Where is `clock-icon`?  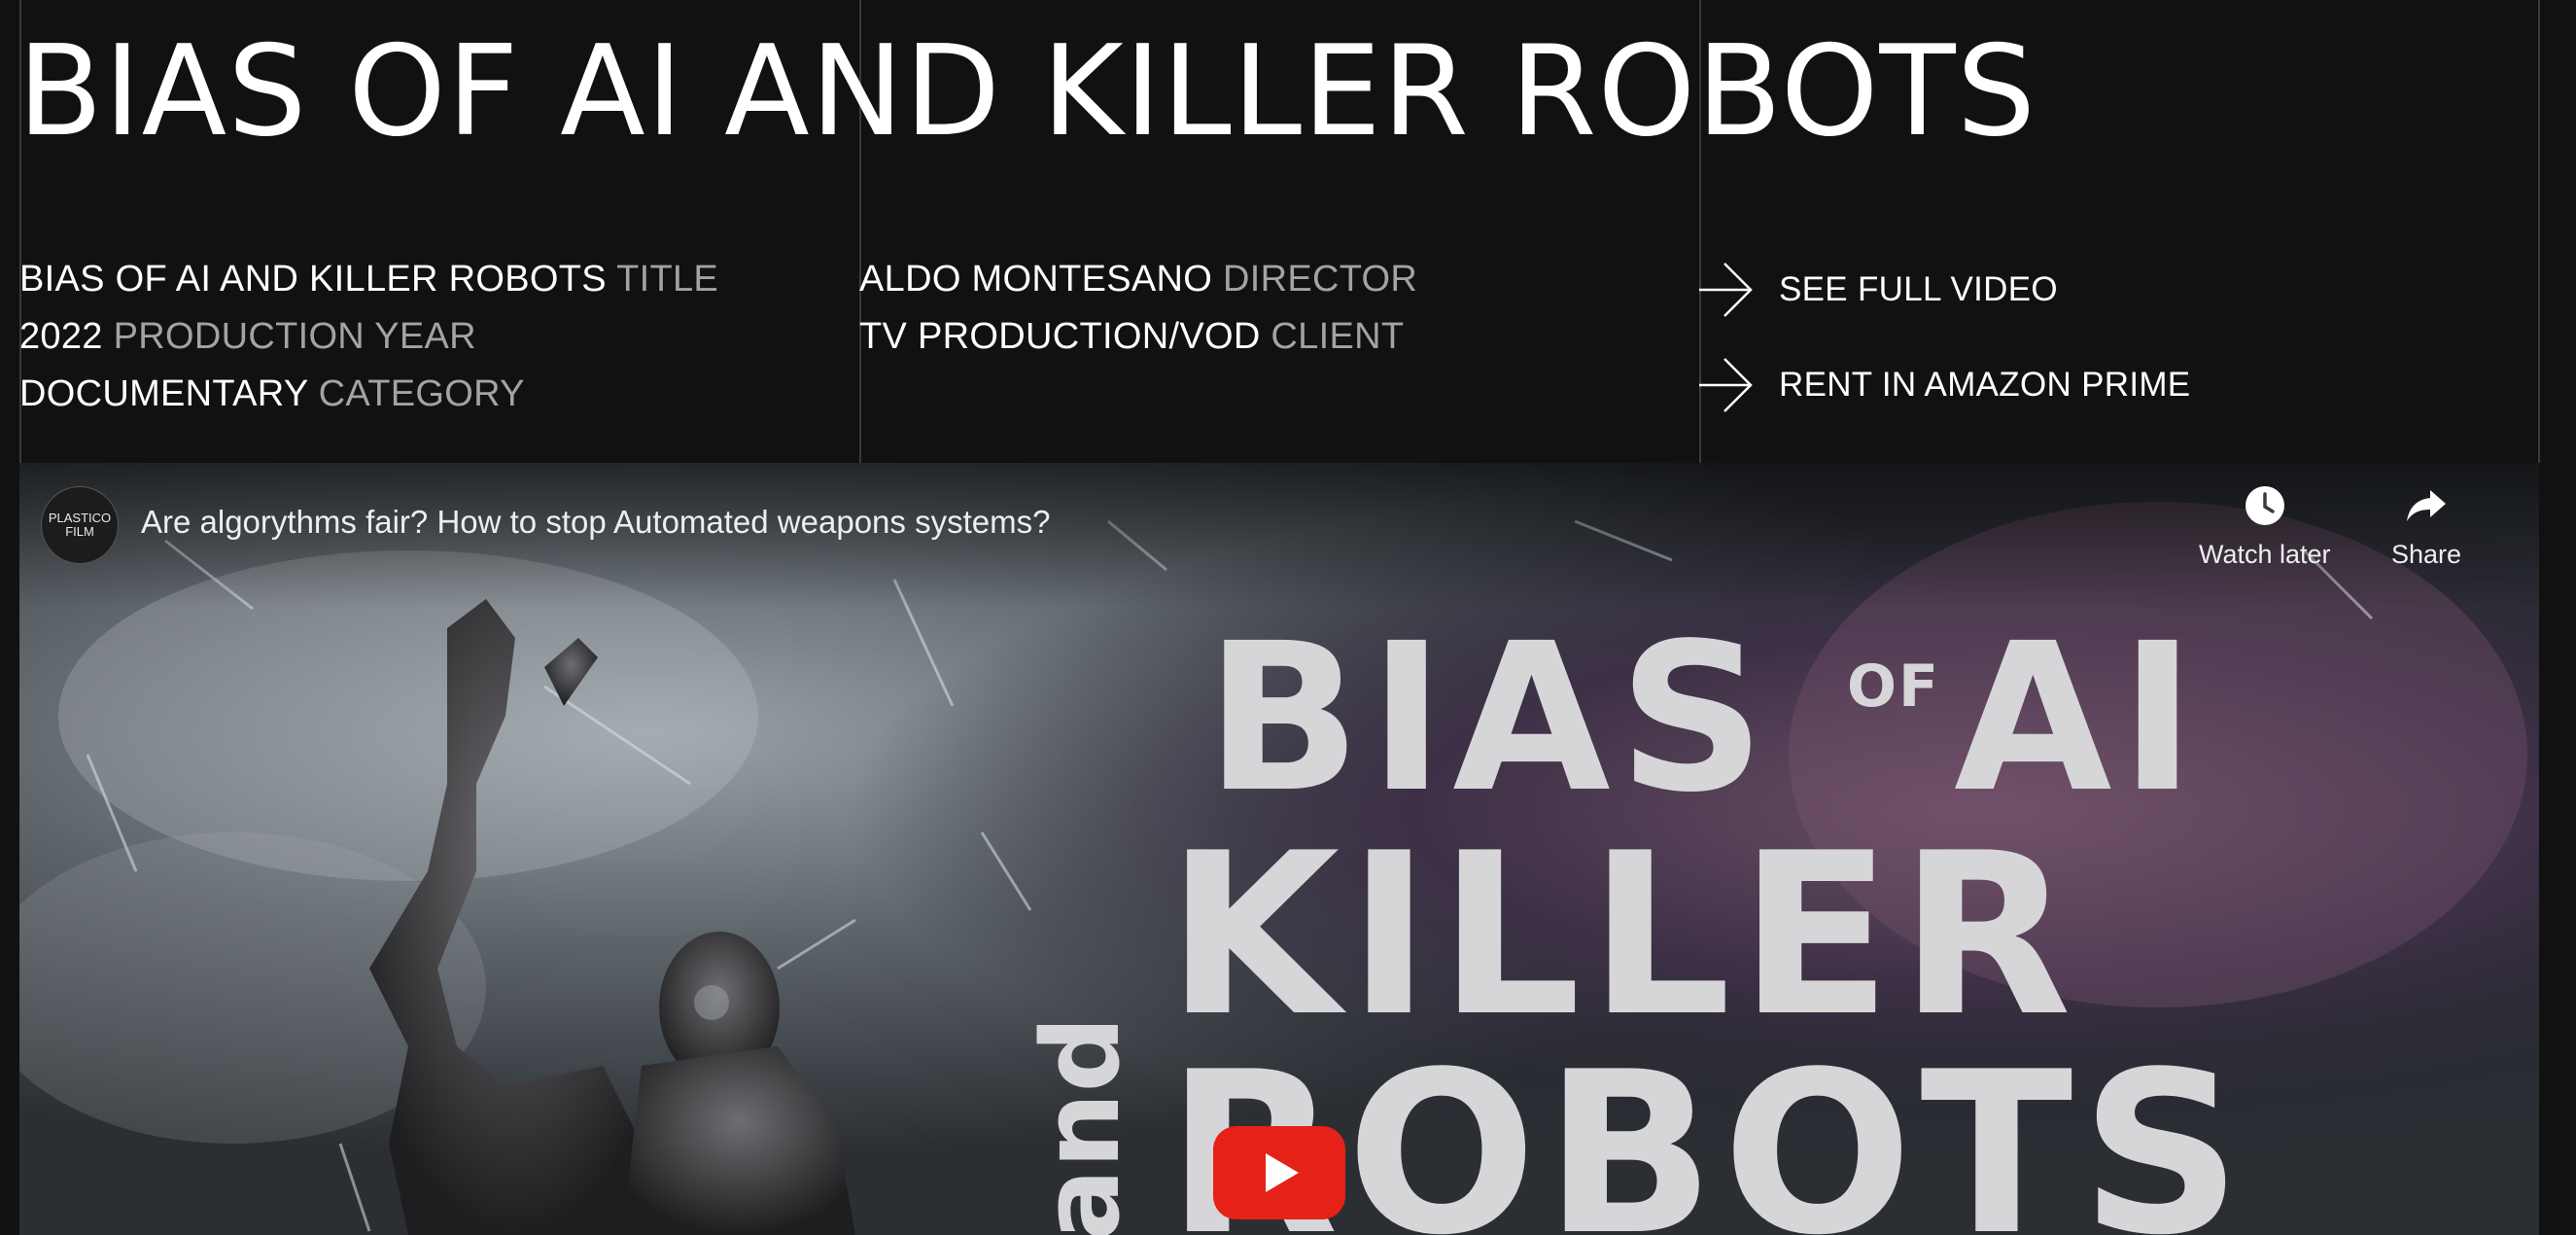
clock-icon is located at coordinates (2265, 508).